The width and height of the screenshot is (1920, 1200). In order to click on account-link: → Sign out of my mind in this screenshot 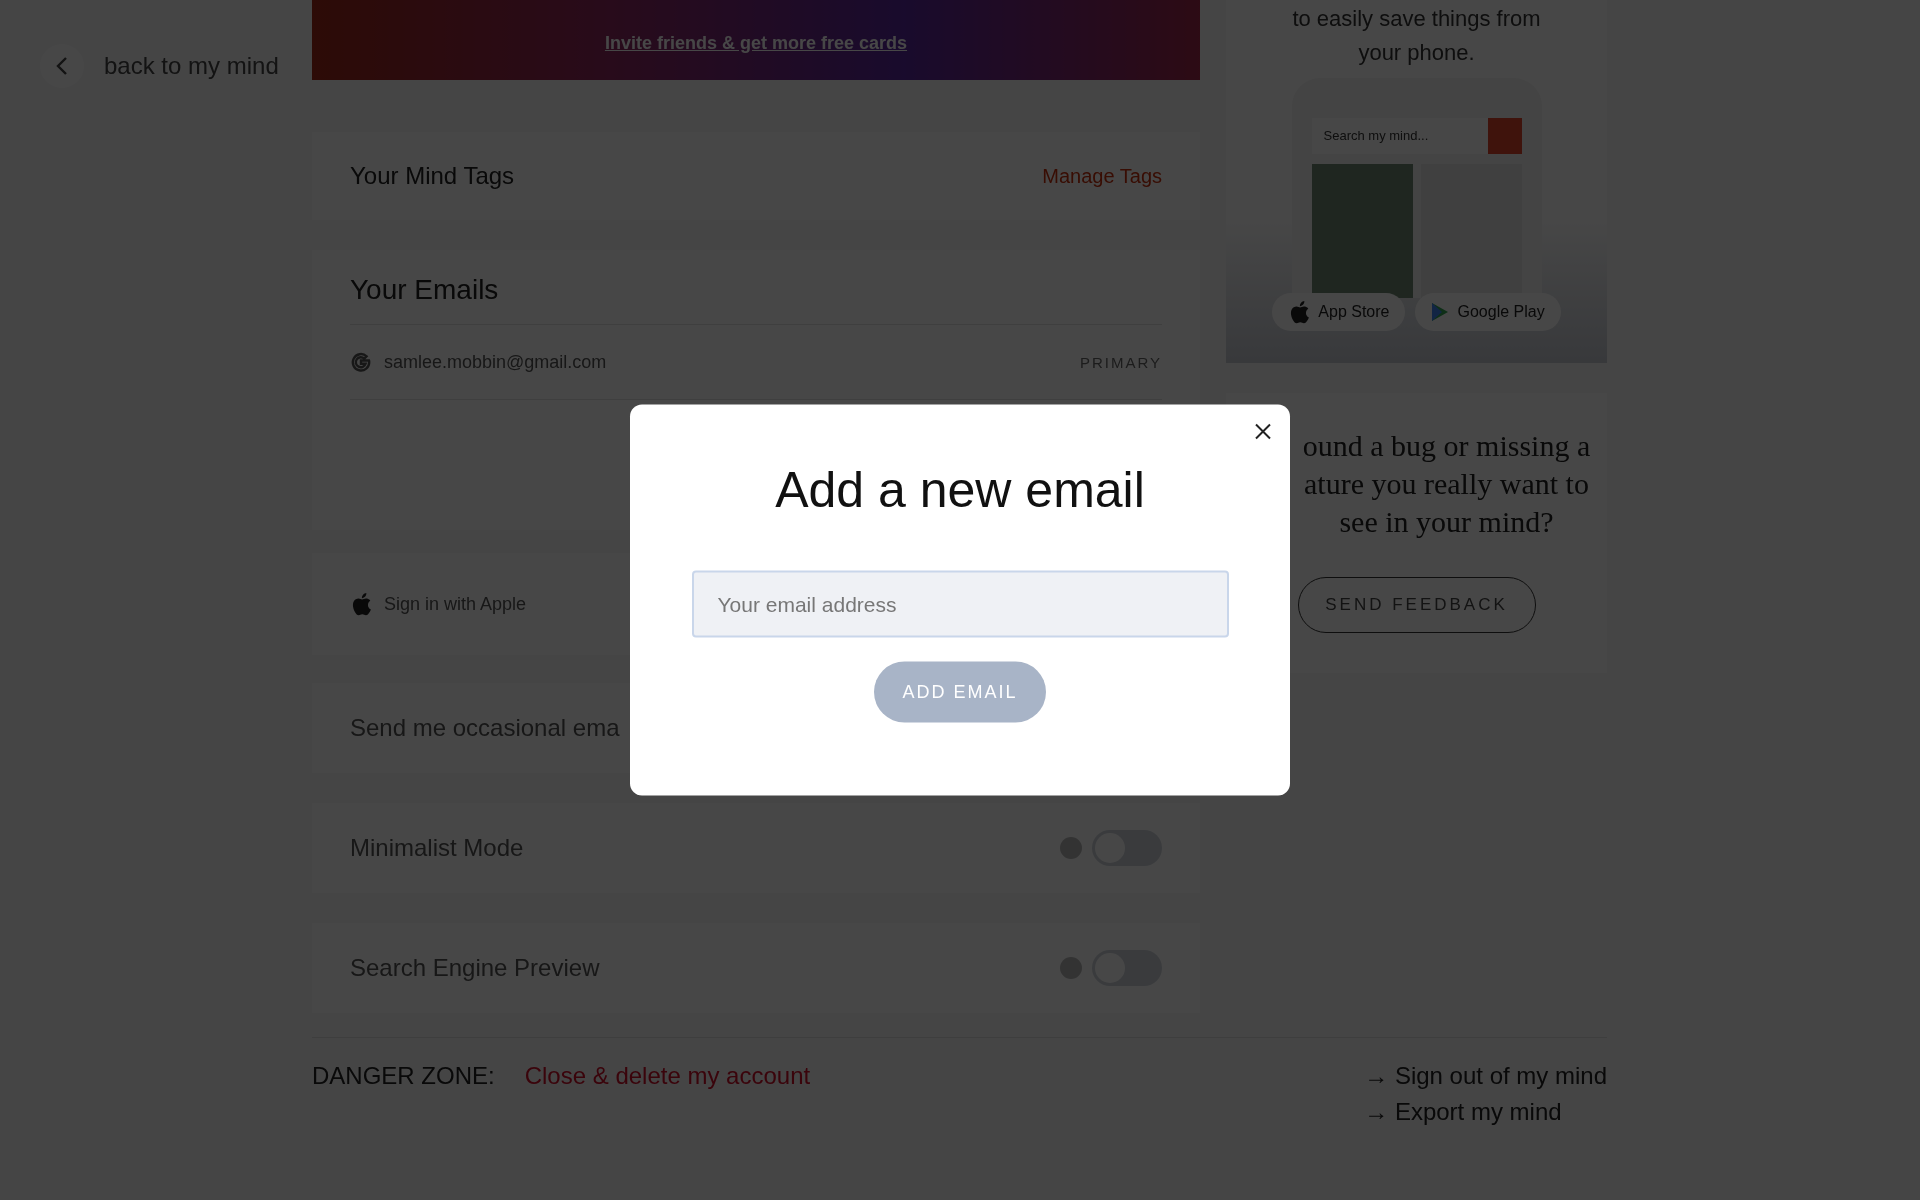, I will do `click(1485, 1076)`.